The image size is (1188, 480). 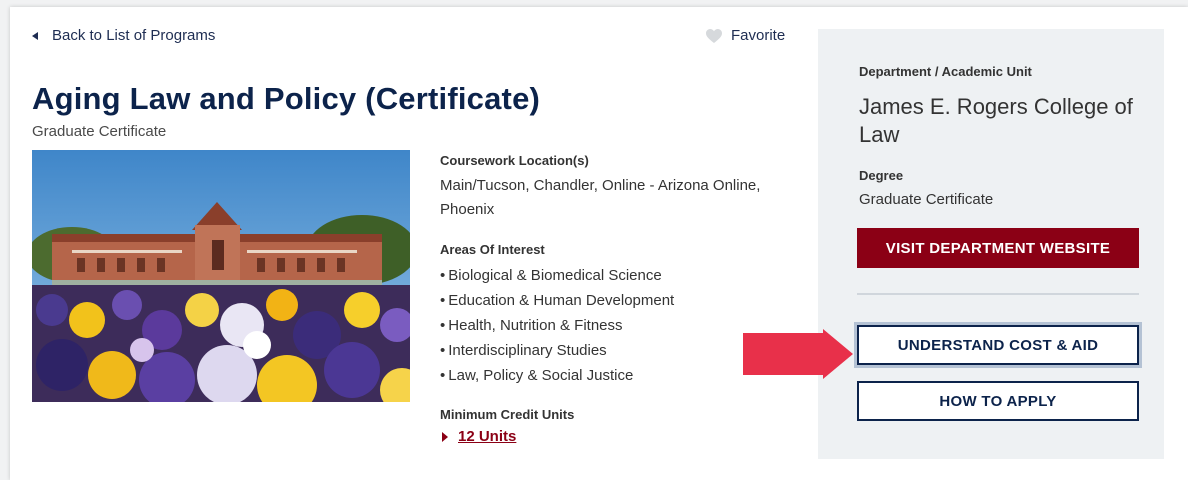 I want to click on favorite-button: Favorite, so click(x=745, y=35).